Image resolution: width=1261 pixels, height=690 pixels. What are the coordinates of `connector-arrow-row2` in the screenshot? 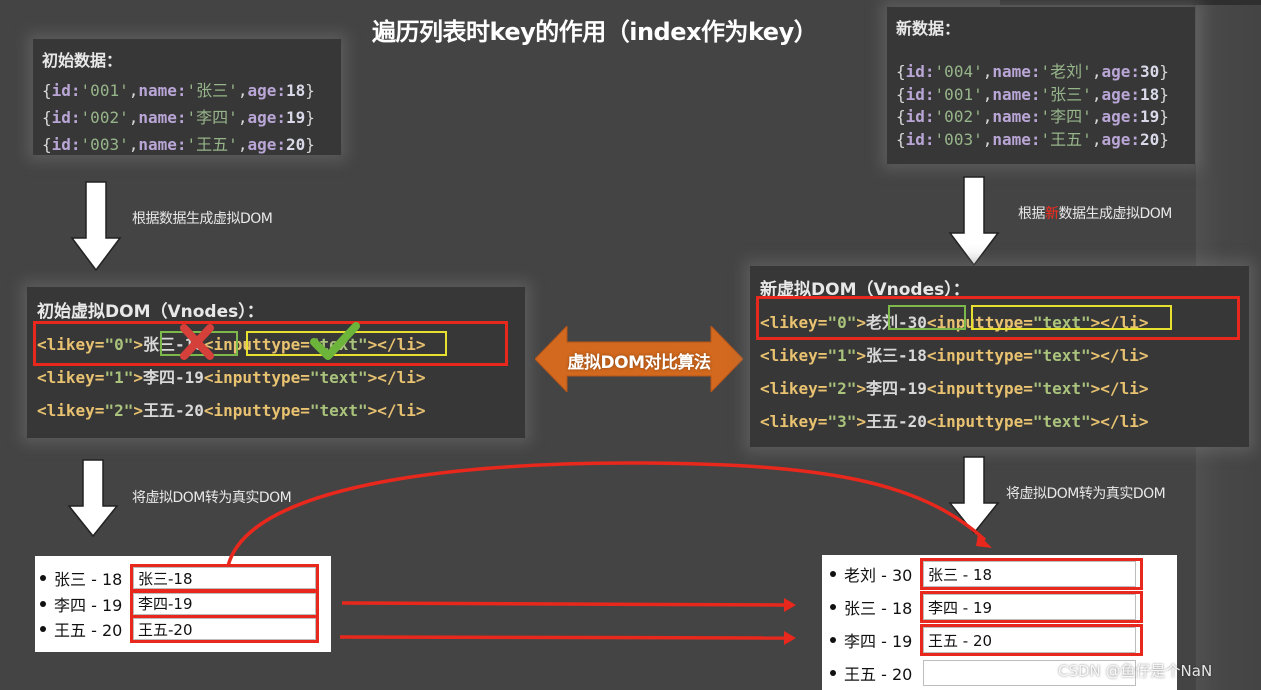 It's located at (564, 604).